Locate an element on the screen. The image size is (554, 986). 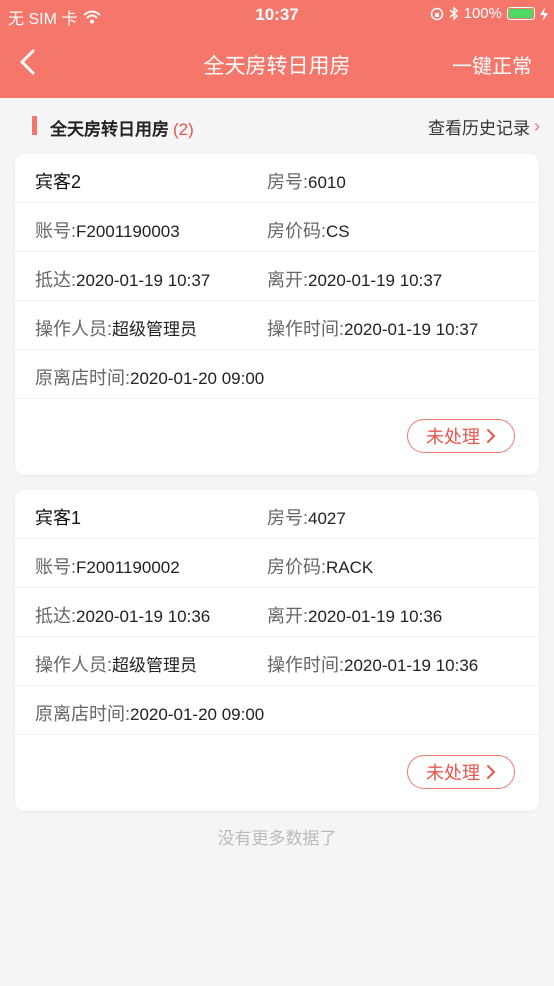
card-row-operator: 操作人员:超级管理员 操作时间:2020-01-19 10:36 is located at coordinates (277, 661).